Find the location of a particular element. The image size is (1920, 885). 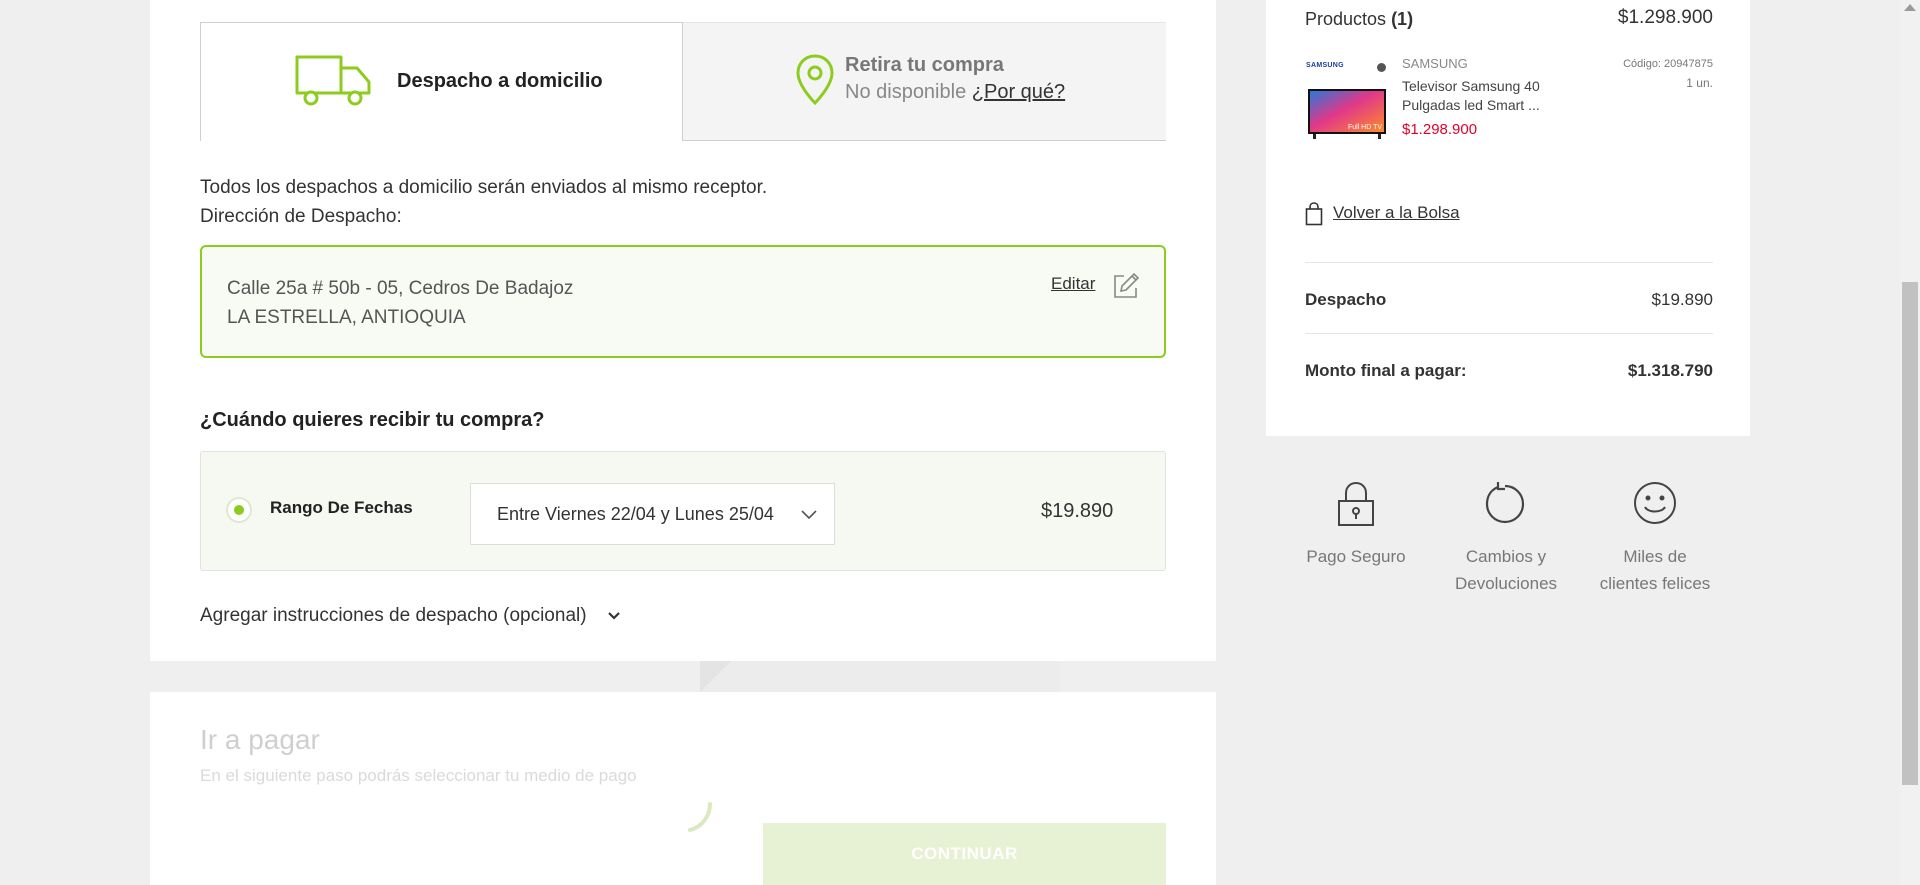

delivery-time-title: ¿Cuándo quieres recibir tu compra? is located at coordinates (372, 420).